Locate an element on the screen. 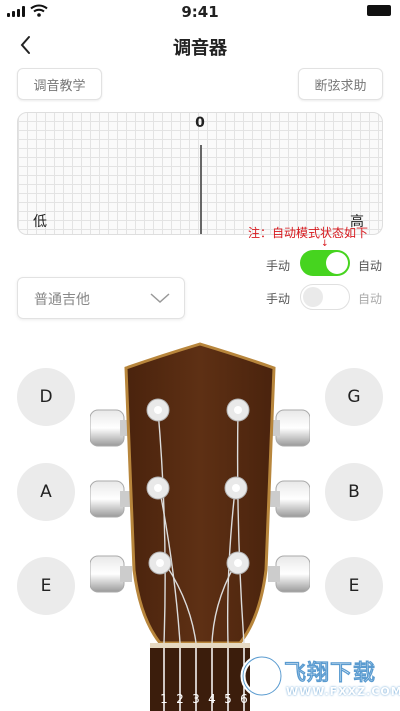  battery-icon is located at coordinates (379, 10).